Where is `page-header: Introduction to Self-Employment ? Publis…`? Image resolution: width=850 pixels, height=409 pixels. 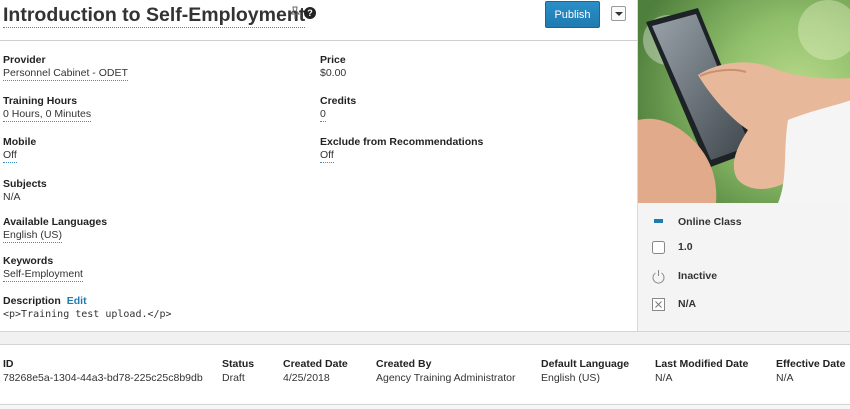 page-header: Introduction to Self-Employment ? Publis… is located at coordinates (319, 20).